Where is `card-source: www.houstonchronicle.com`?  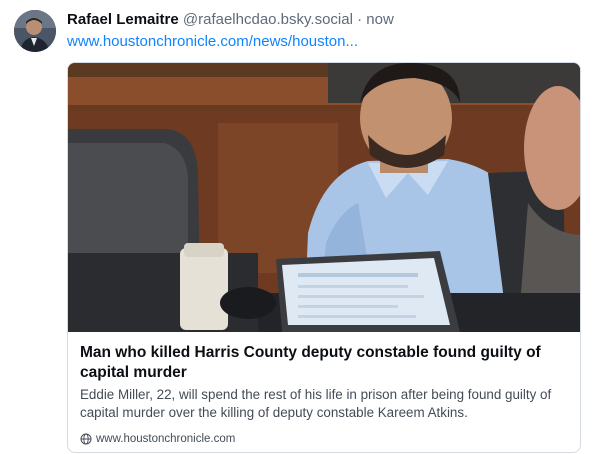 card-source: www.houstonchronicle.com is located at coordinates (157, 439).